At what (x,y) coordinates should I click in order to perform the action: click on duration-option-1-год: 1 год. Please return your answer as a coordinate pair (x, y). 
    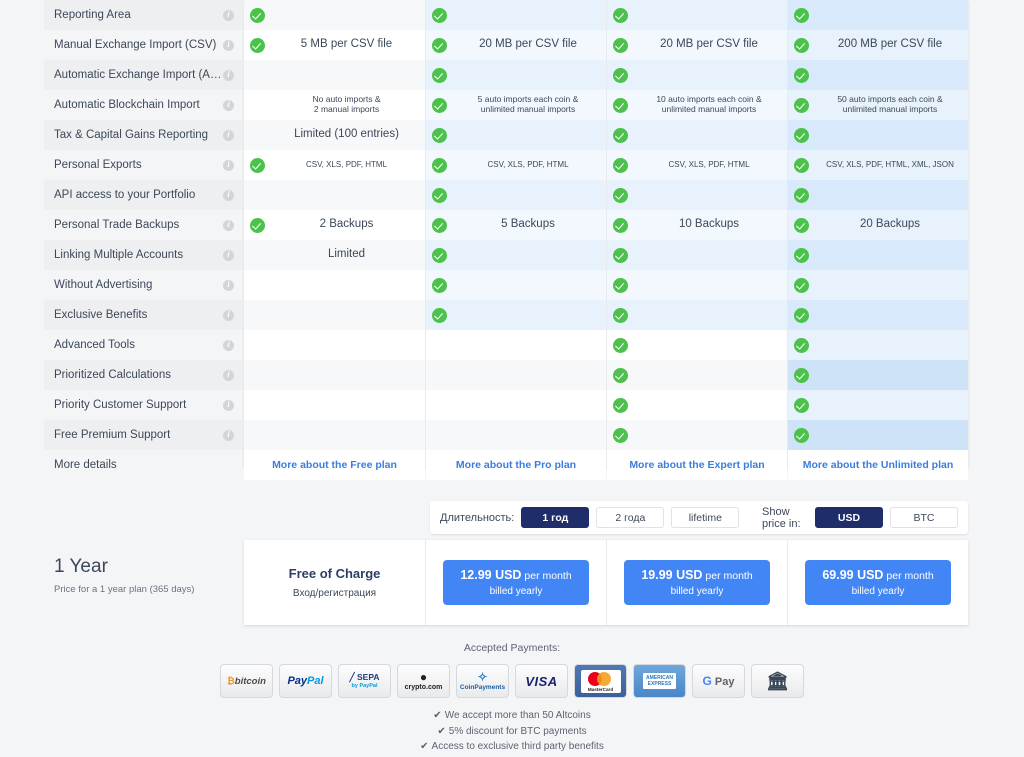
    Looking at the image, I should click on (555, 517).